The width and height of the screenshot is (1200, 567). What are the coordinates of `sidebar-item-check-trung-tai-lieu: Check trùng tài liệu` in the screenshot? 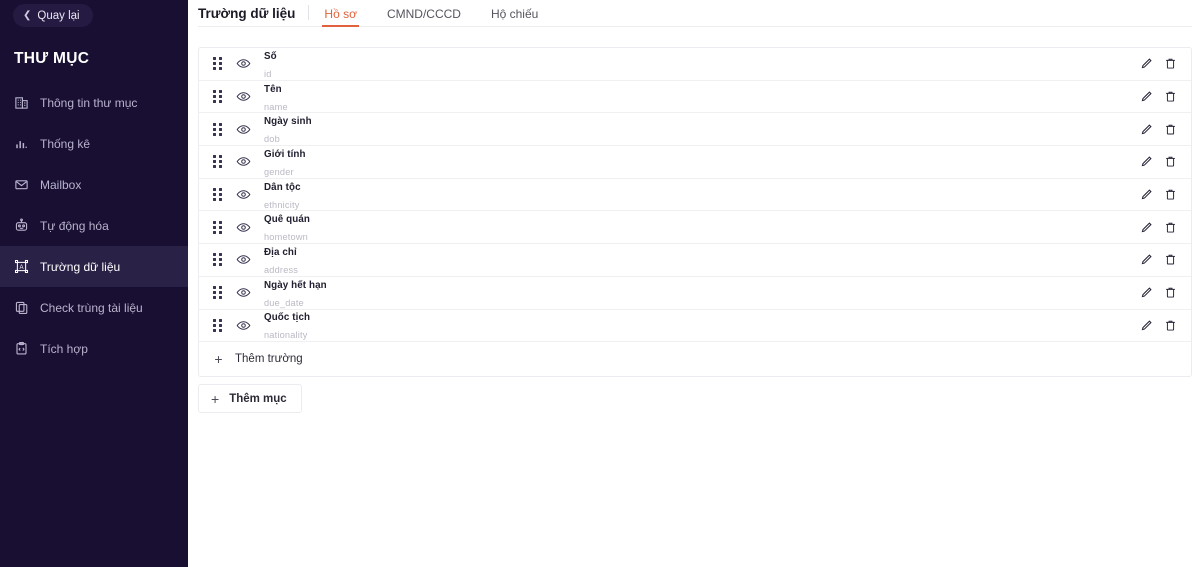 It's located at (94, 307).